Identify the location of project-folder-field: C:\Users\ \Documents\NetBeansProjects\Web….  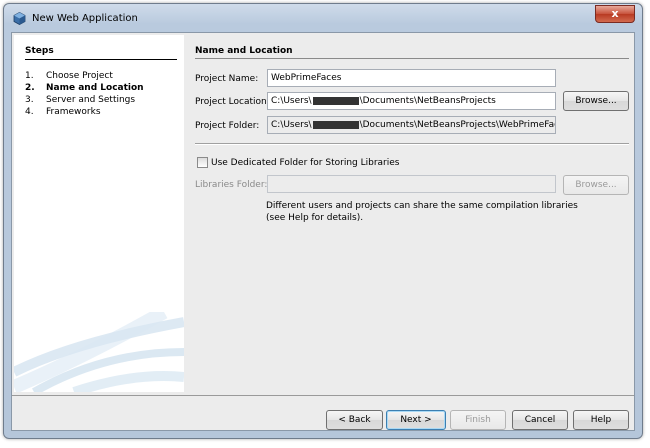
(411, 125).